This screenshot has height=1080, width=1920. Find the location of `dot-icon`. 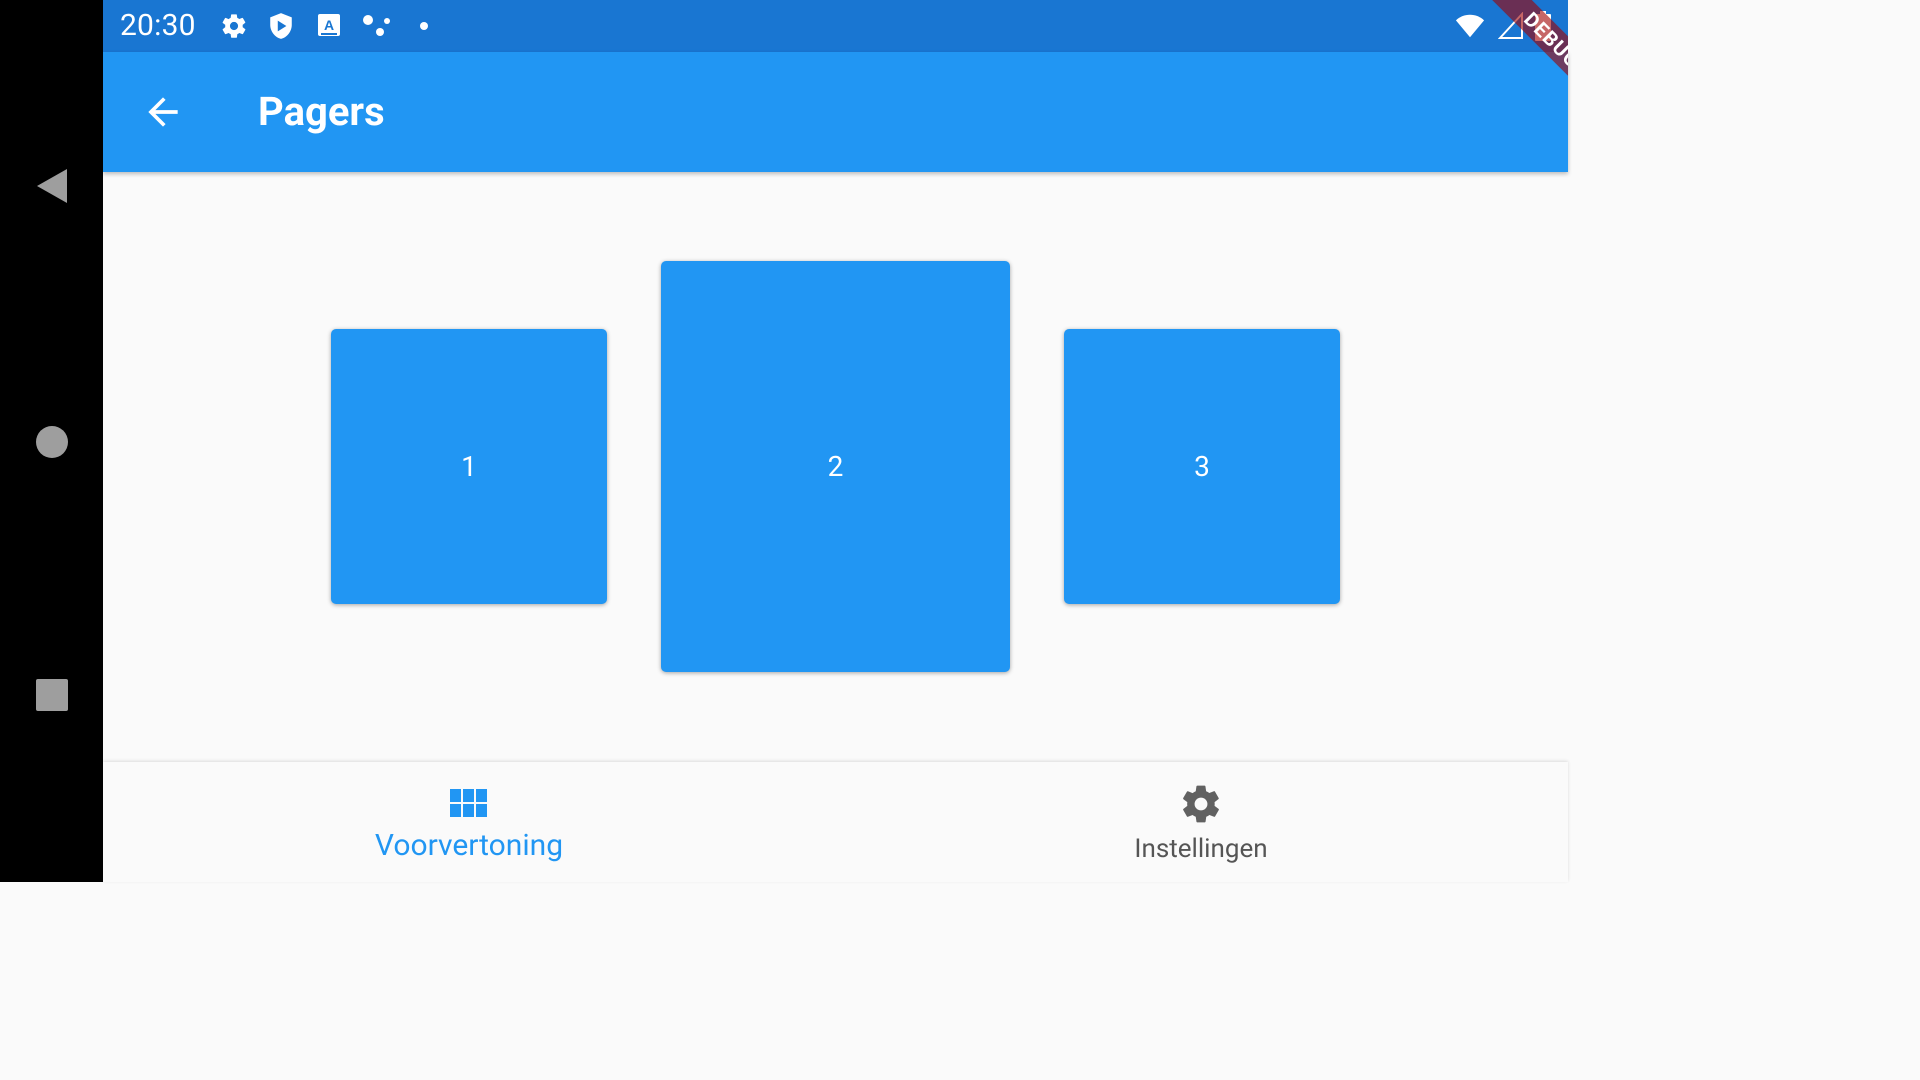

dot-icon is located at coordinates (424, 26).